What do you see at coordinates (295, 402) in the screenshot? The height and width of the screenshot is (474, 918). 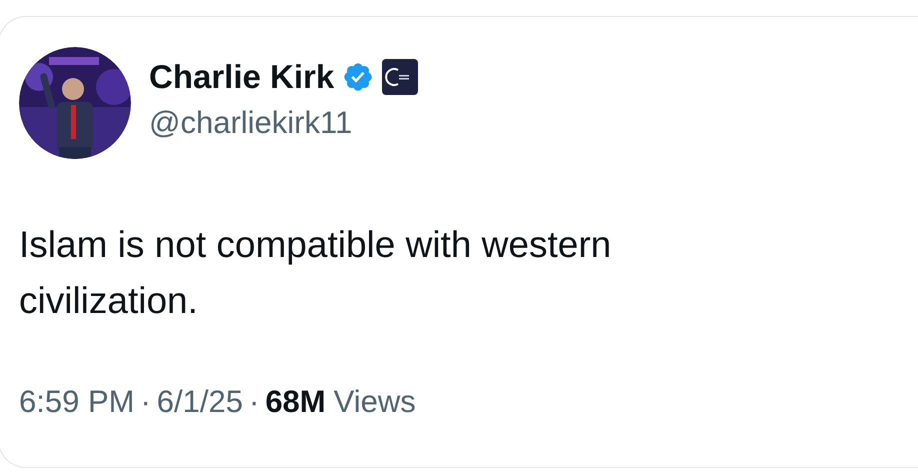 I see `view-count: 68M` at bounding box center [295, 402].